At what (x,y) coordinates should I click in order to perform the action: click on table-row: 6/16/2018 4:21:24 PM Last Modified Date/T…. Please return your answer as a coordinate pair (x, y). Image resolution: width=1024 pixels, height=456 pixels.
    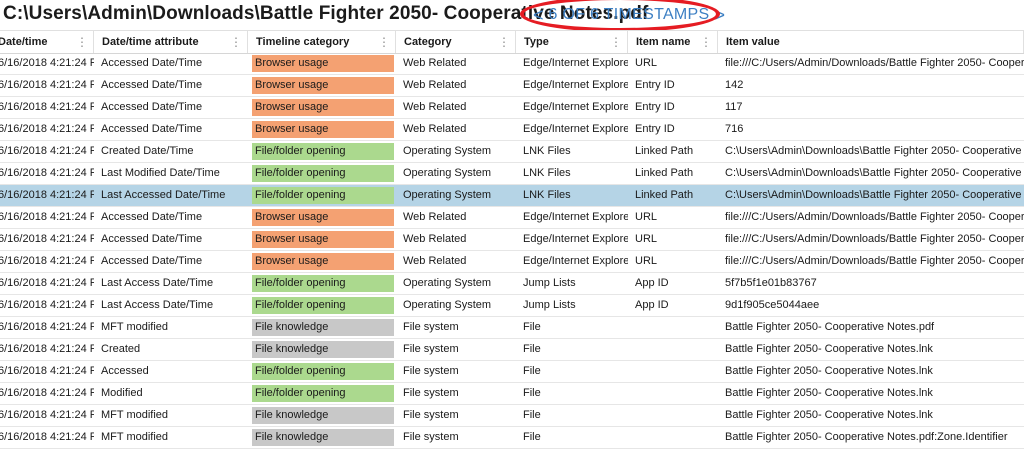
    Looking at the image, I should click on (512, 174).